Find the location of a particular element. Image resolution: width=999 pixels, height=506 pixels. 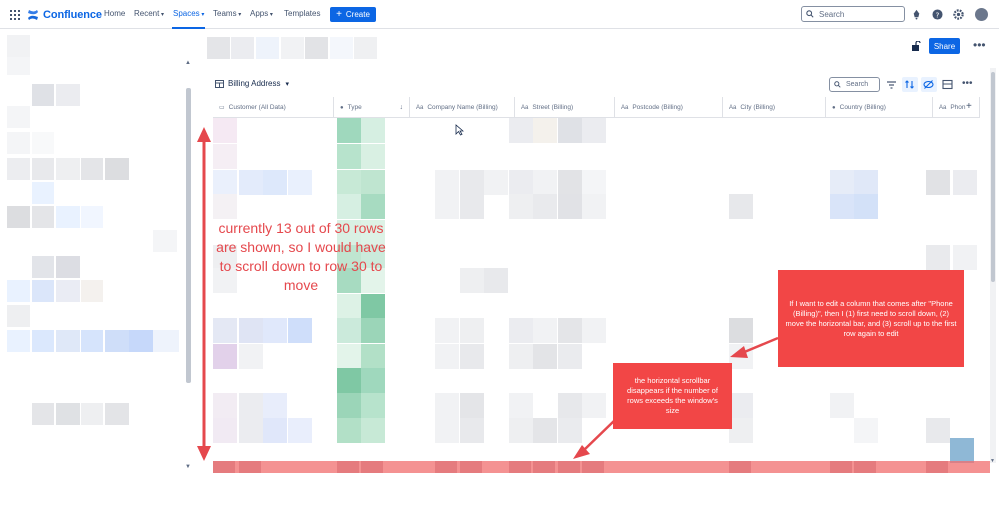

column-header: Aa Phon is located at coordinates (956, 107).